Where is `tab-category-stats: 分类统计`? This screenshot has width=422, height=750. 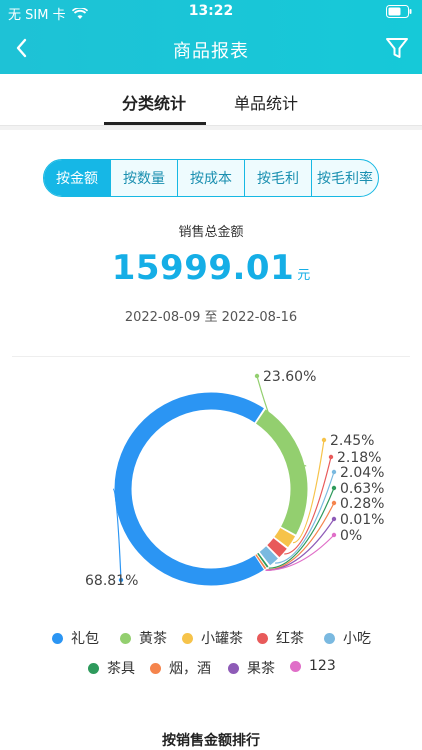 tab-category-stats: 分类统计 is located at coordinates (154, 102).